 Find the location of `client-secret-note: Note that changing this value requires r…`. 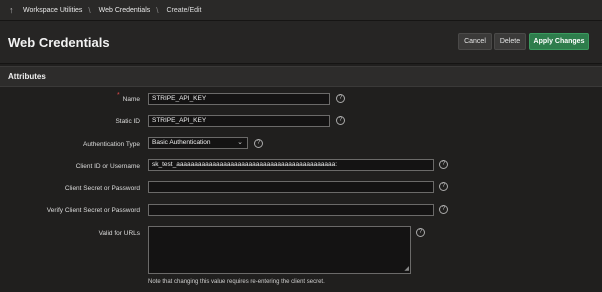

client-secret-note: Note that changing this value requires r… is located at coordinates (236, 282).